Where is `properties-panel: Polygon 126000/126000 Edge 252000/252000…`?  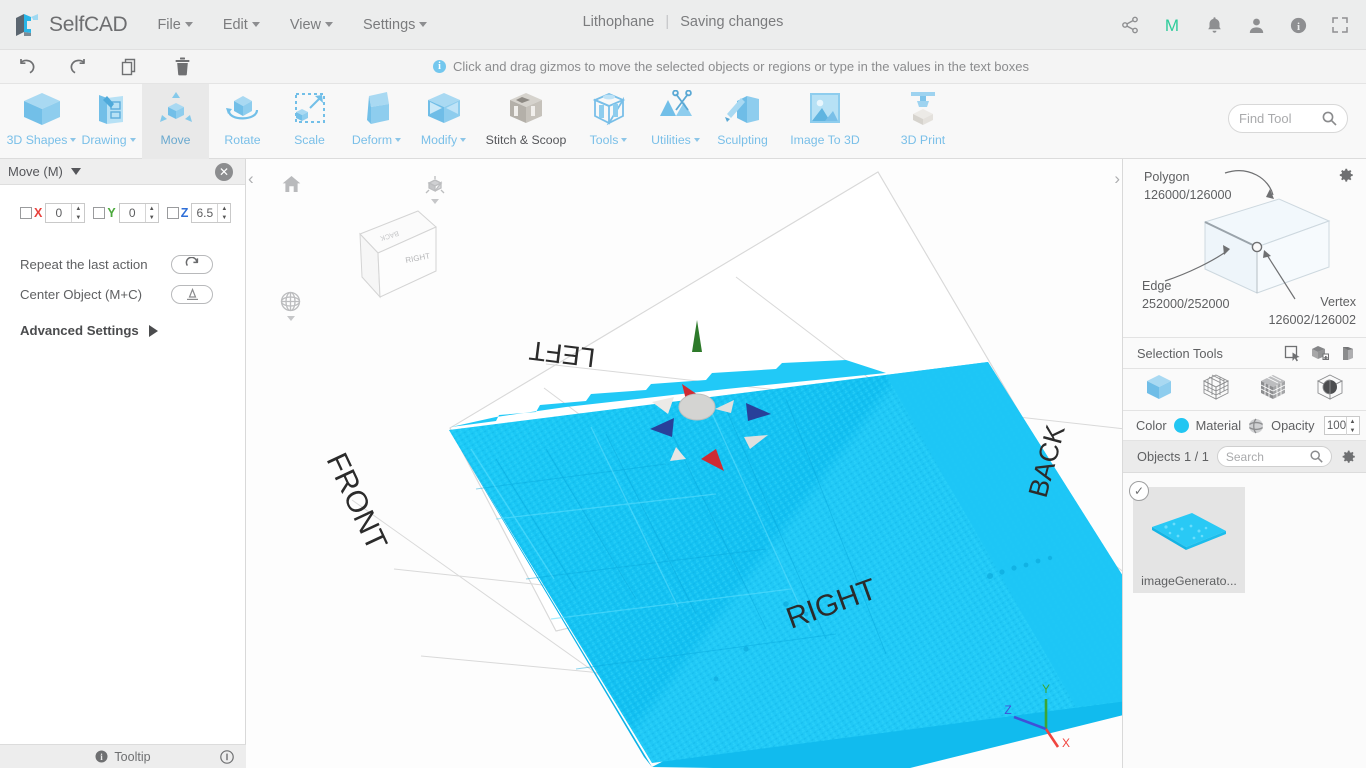
properties-panel: Polygon 126000/126000 Edge 252000/252000… is located at coordinates (1244, 463).